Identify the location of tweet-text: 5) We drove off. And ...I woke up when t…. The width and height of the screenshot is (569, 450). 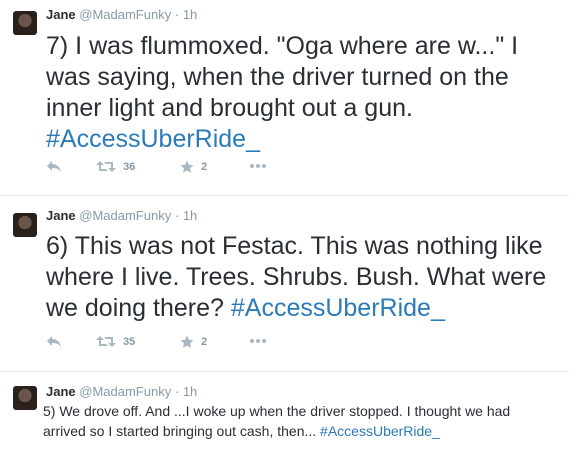
(299, 421).